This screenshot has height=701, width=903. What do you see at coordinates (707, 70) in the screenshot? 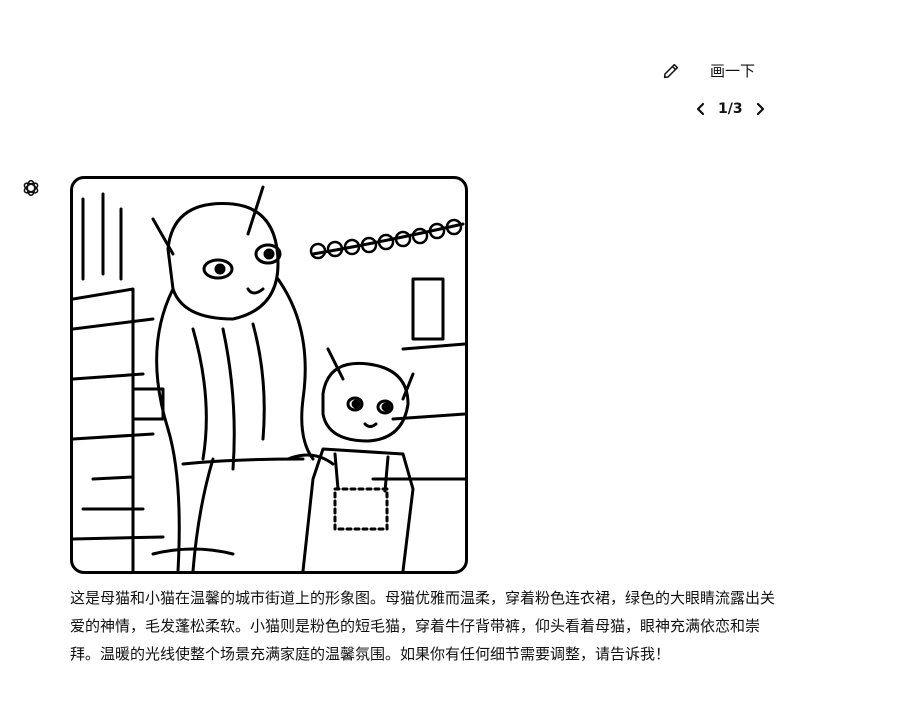
I see `user-message-row: 画一下` at bounding box center [707, 70].